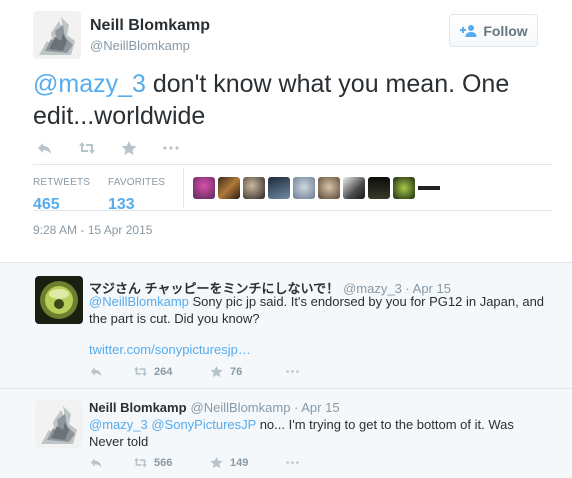 The height and width of the screenshot is (478, 572). What do you see at coordinates (163, 371) in the screenshot?
I see `retweet-count: 264` at bounding box center [163, 371].